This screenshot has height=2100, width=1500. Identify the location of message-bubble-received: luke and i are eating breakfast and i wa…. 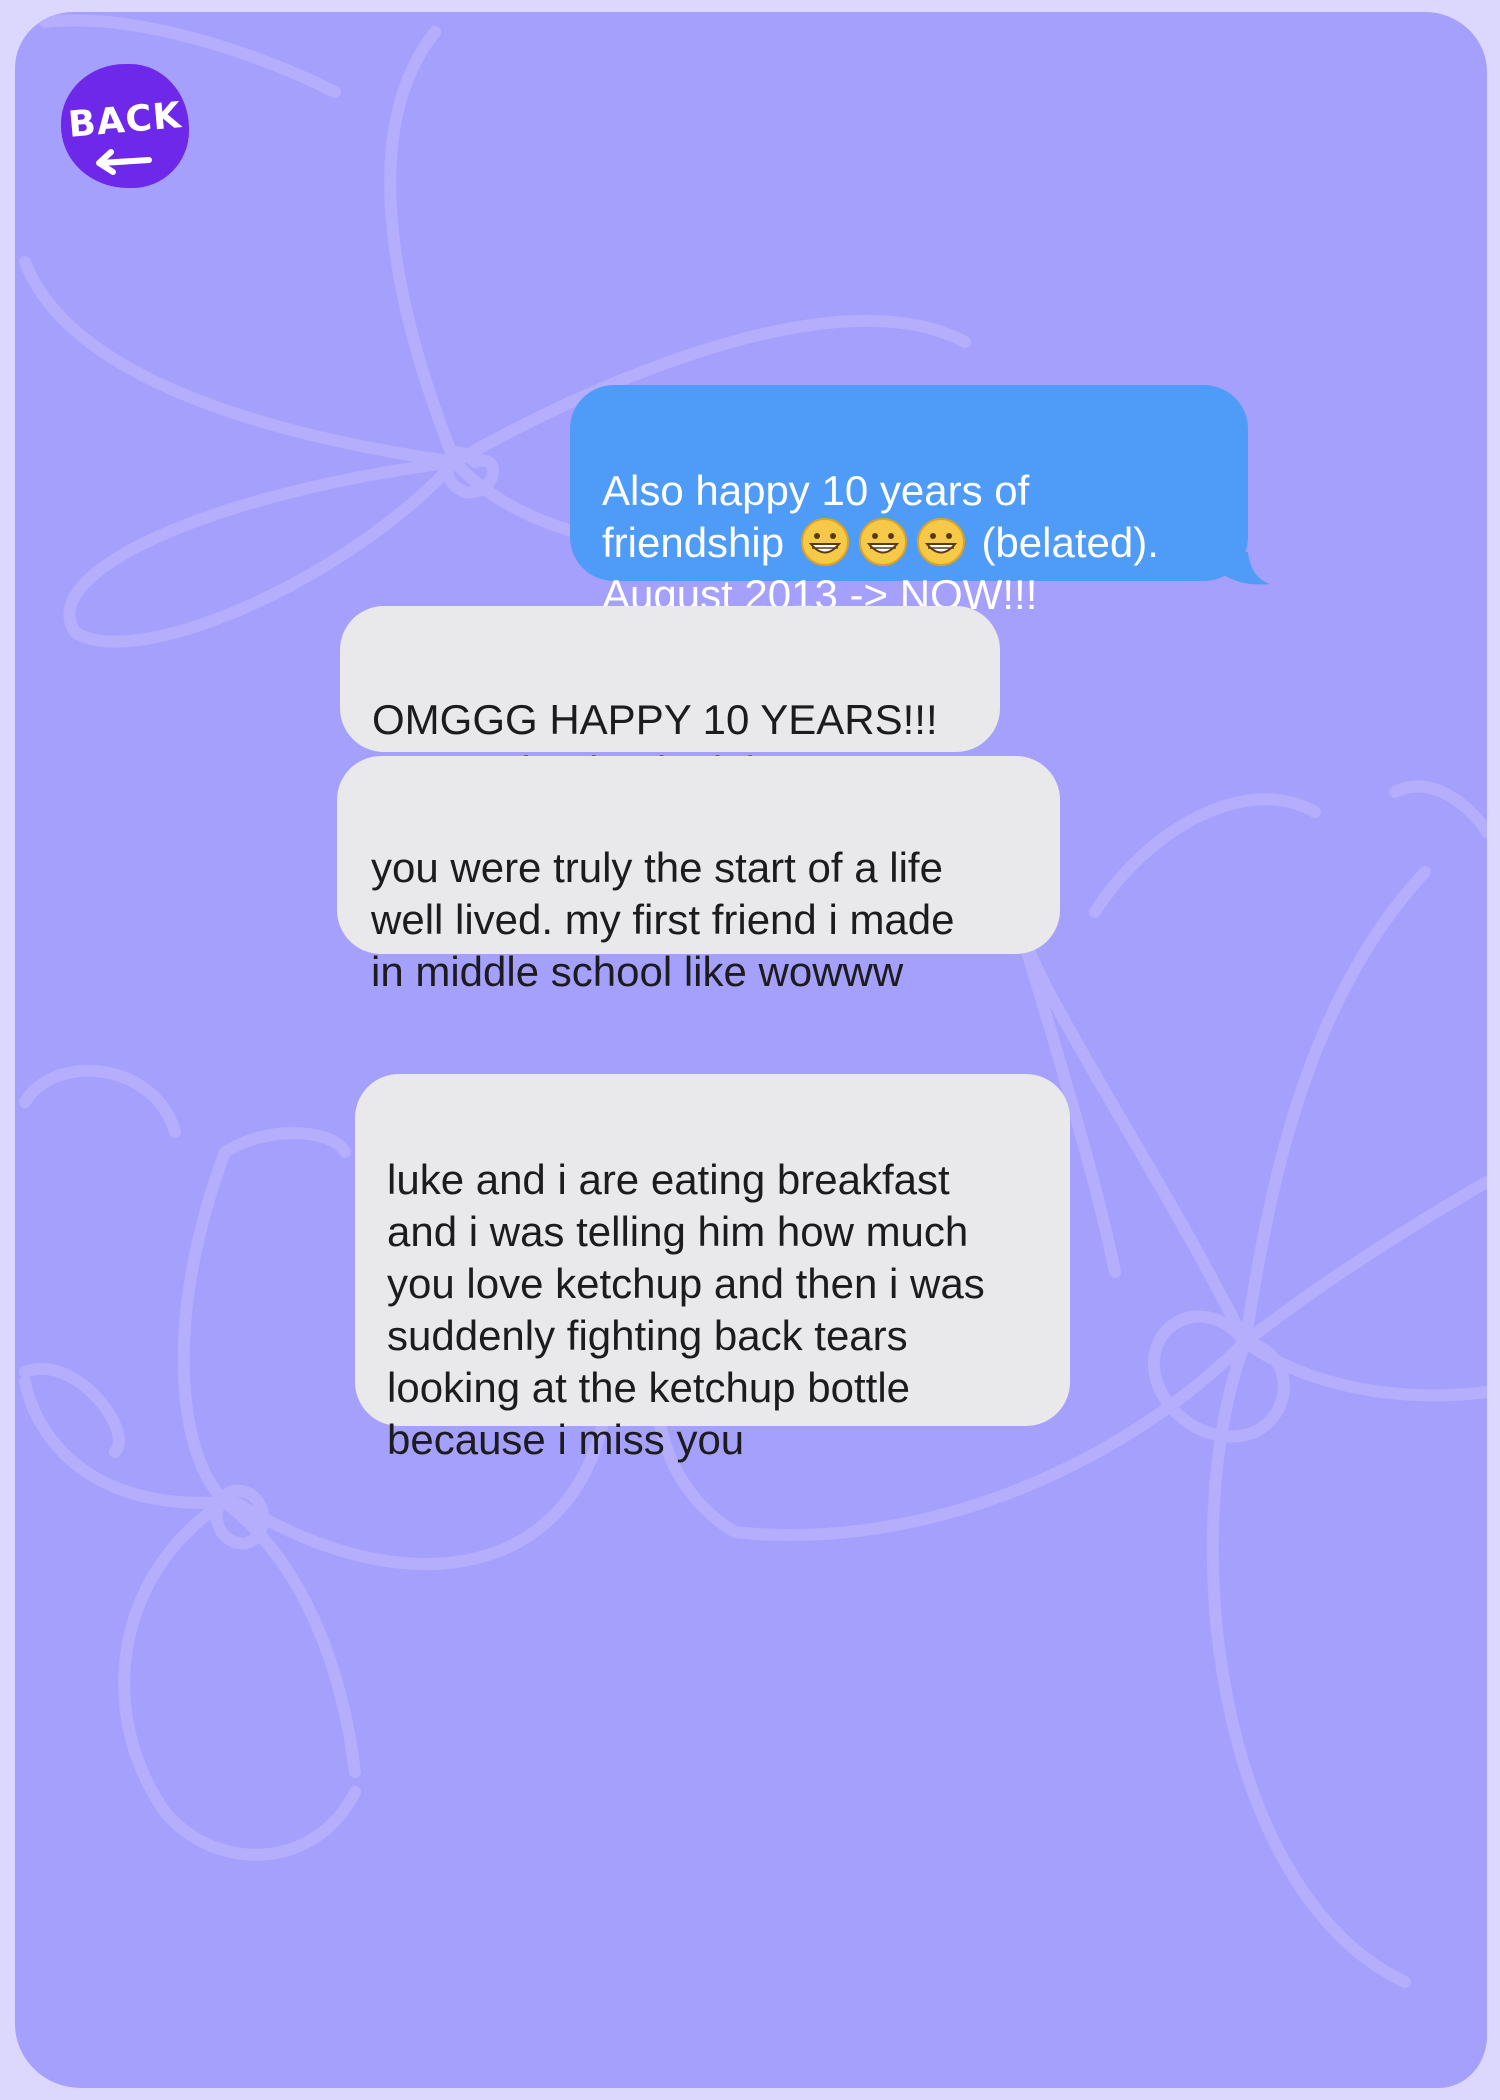
(712, 1268).